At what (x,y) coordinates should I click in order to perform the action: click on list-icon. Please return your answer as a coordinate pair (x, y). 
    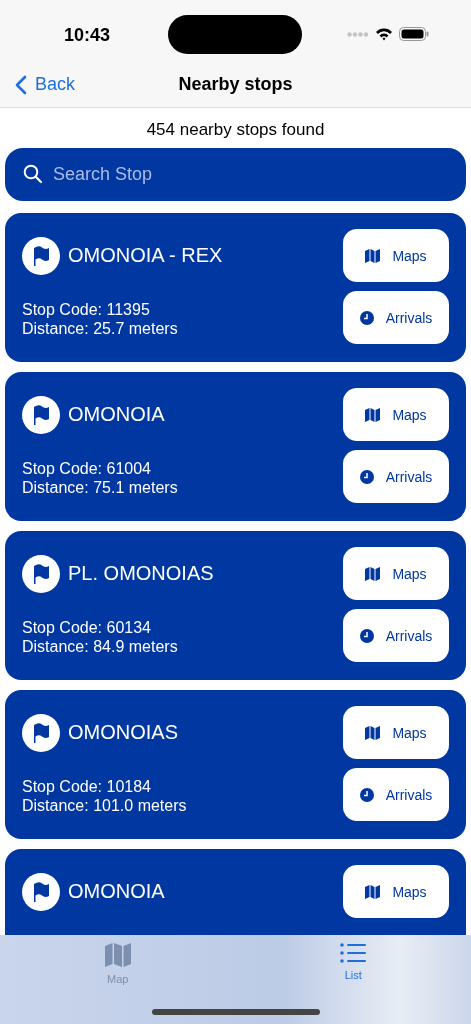
    Looking at the image, I should click on (353, 953).